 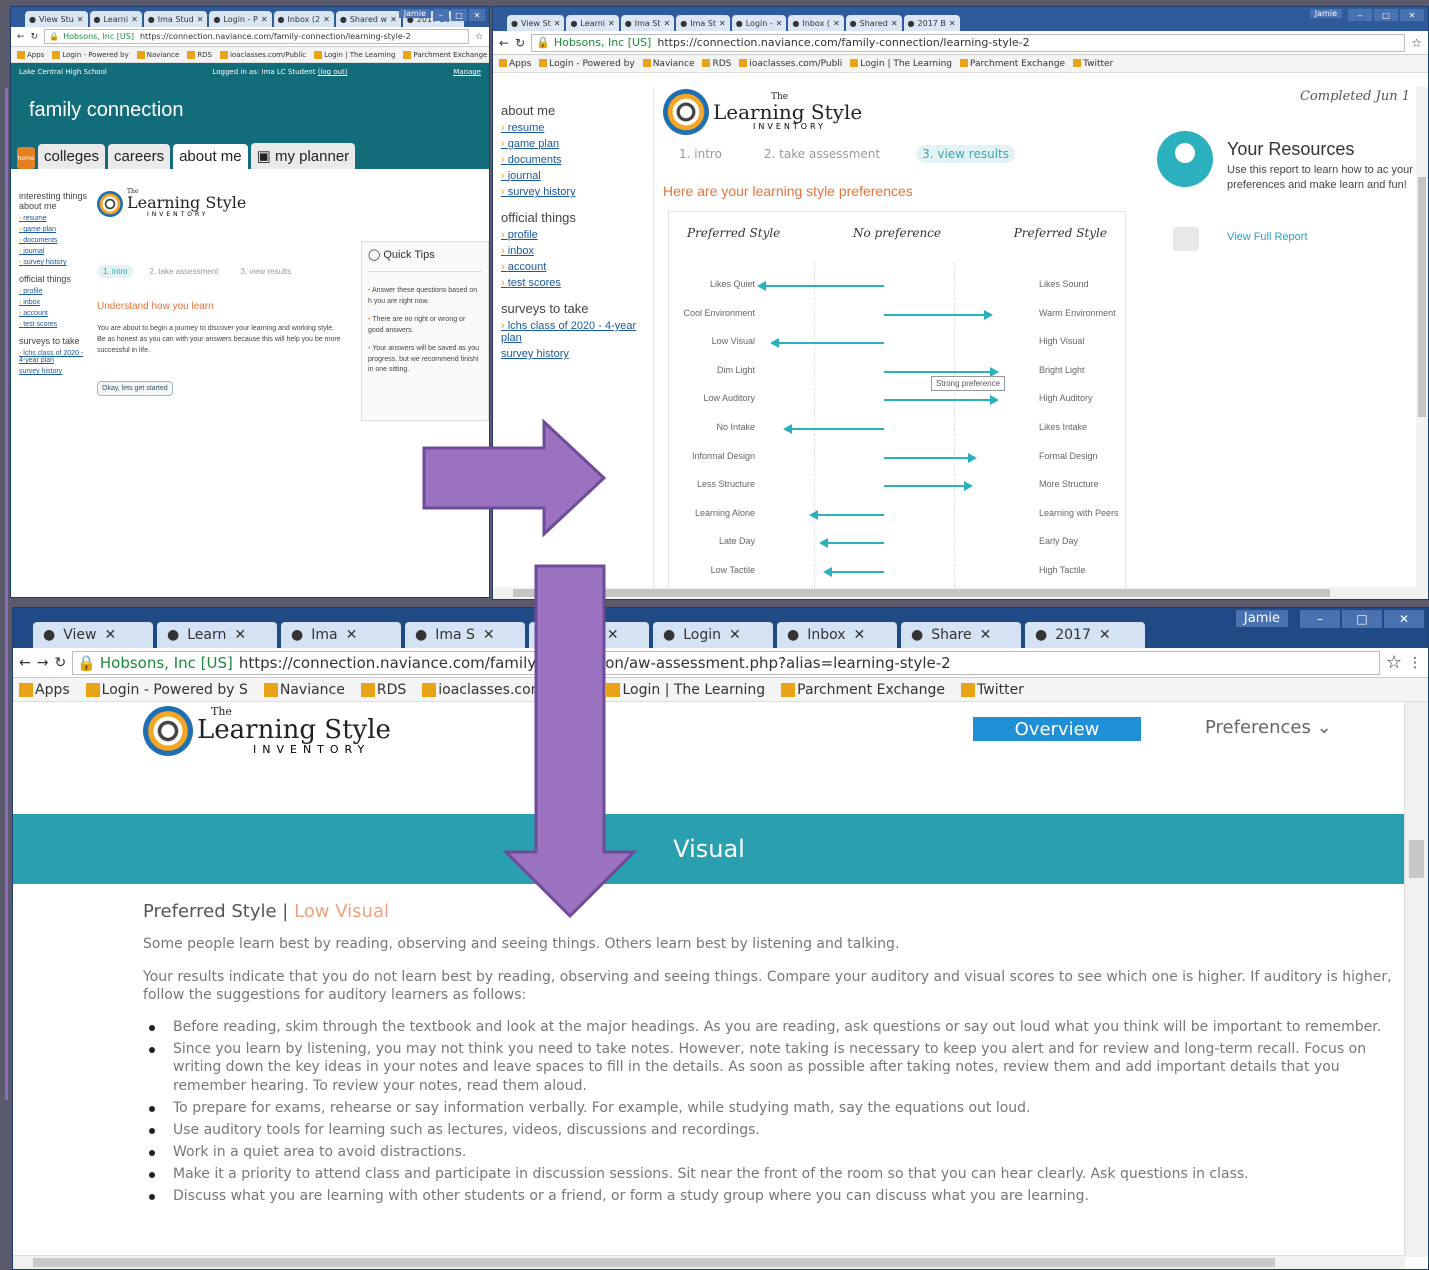 I want to click on start-button: Okay, lets get started, so click(x=135, y=388).